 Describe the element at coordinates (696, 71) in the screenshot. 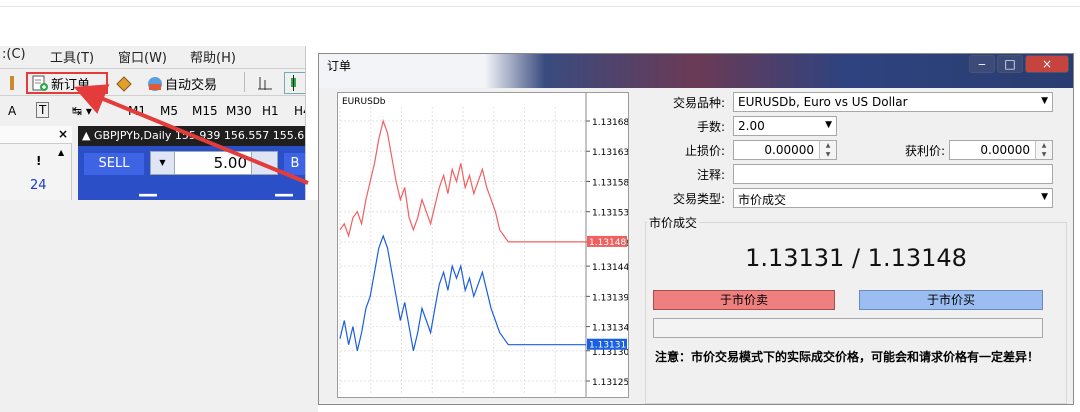

I see `dialog-title-bar: 订单 ‒ □ ×` at that location.